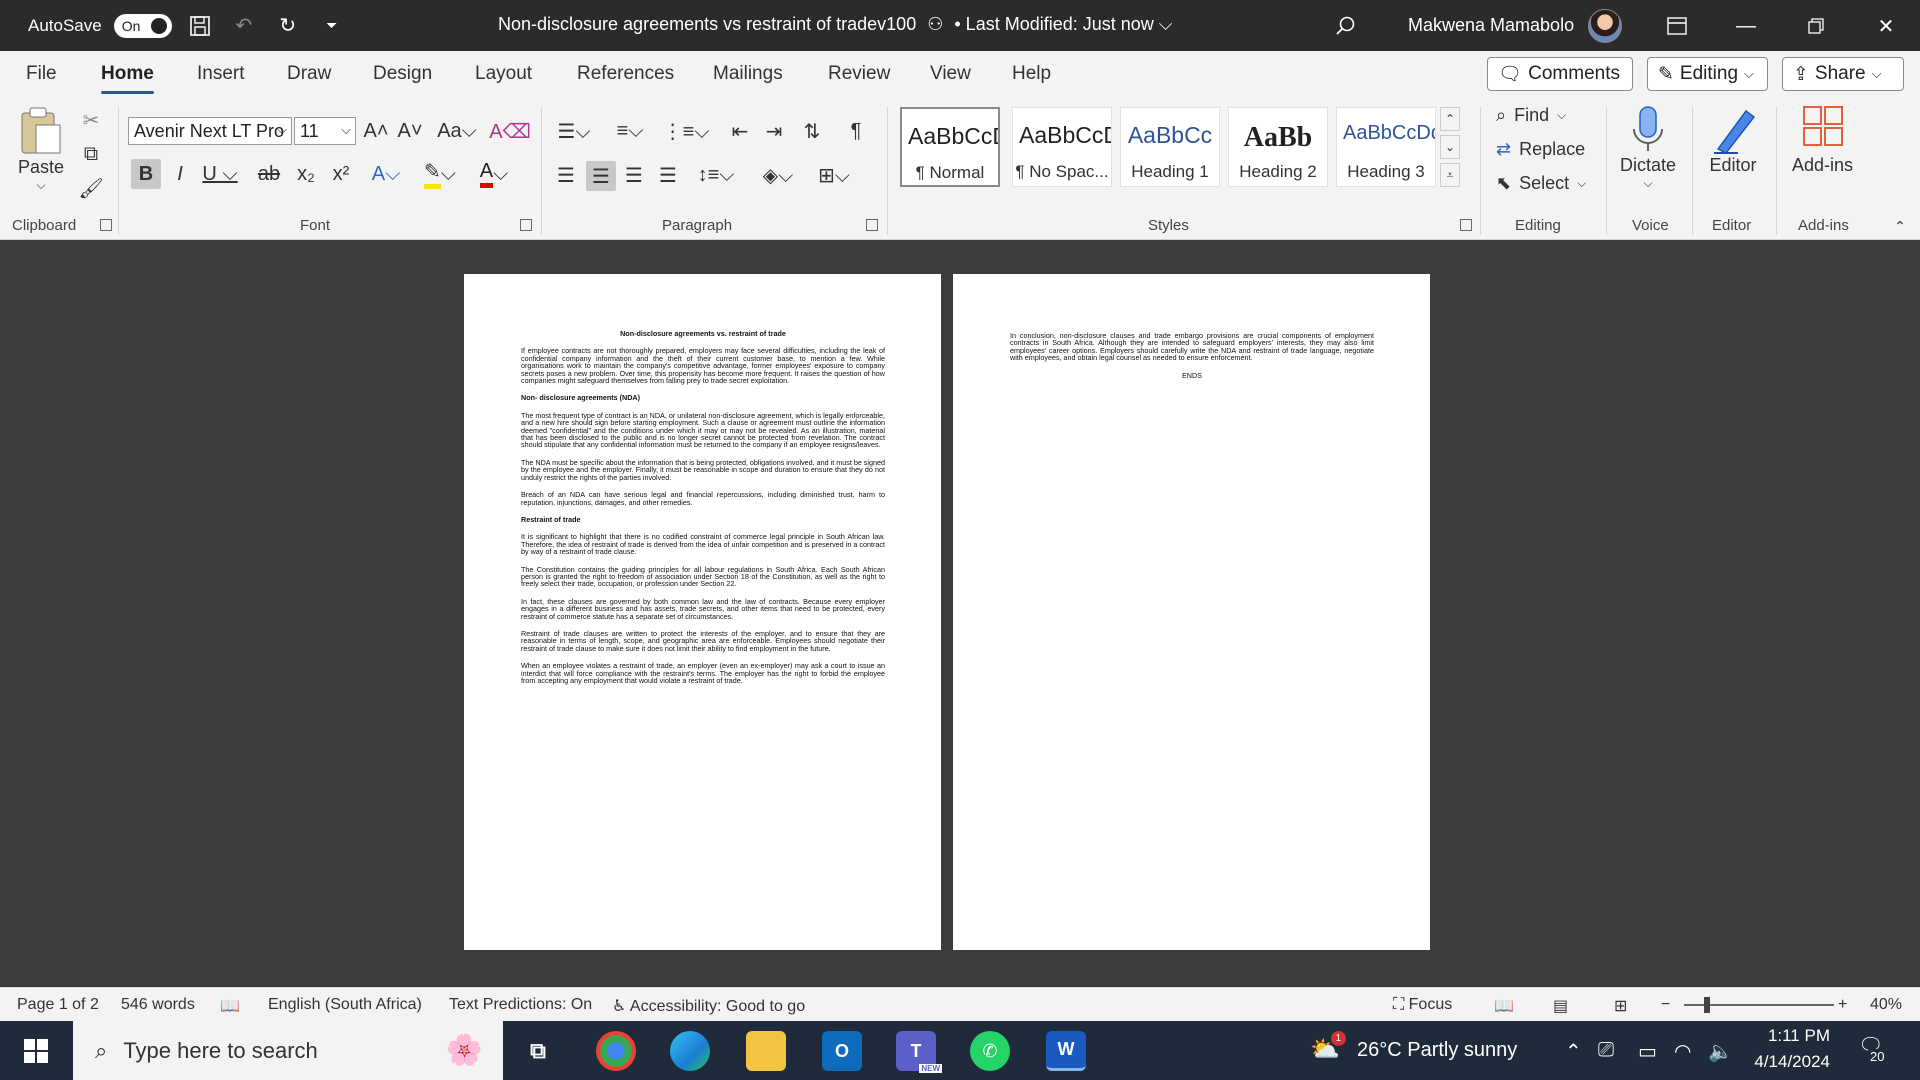 The image size is (1920, 1080). I want to click on tab-layout: Layout, so click(503, 74).